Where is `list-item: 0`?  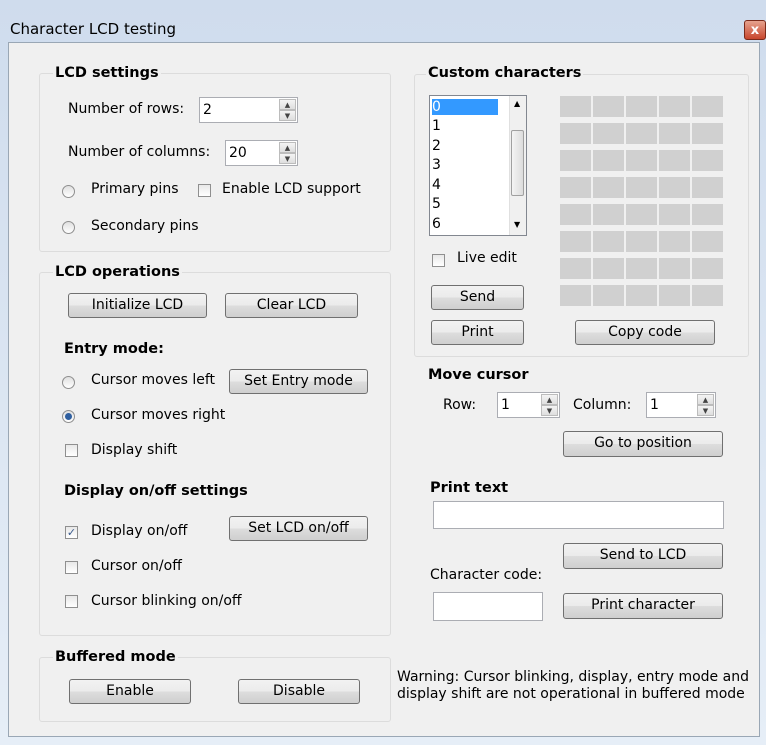
list-item: 0 is located at coordinates (465, 107).